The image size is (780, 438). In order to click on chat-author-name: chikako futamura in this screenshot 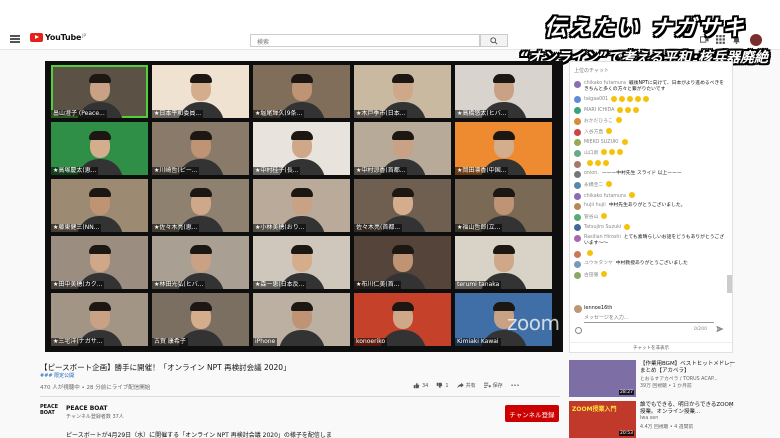, I will do `click(605, 196)`.